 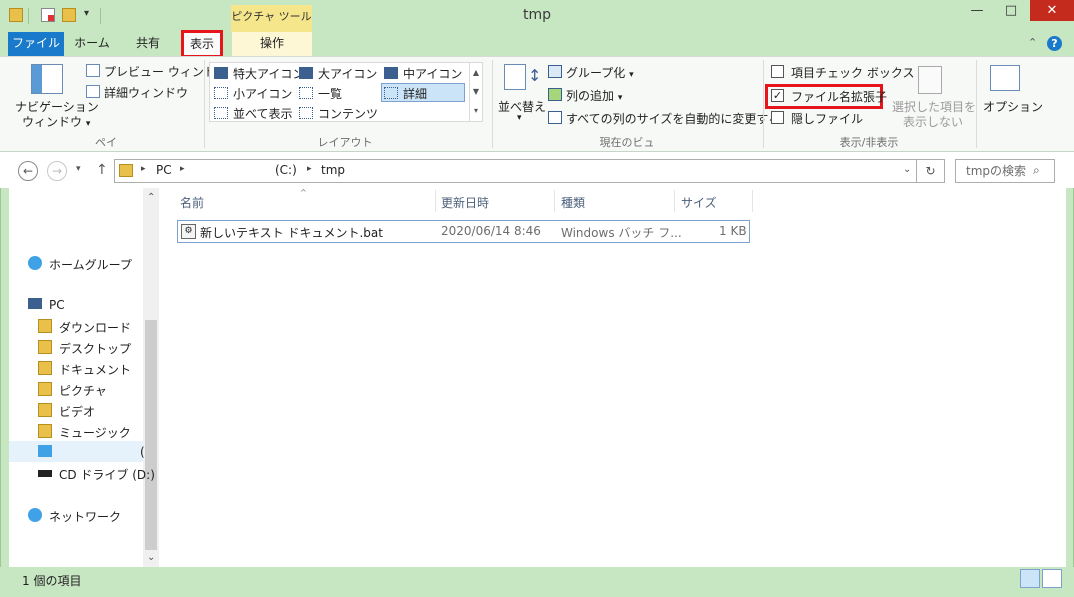 I want to click on nav-downloads: ダウンロード, so click(x=95, y=327).